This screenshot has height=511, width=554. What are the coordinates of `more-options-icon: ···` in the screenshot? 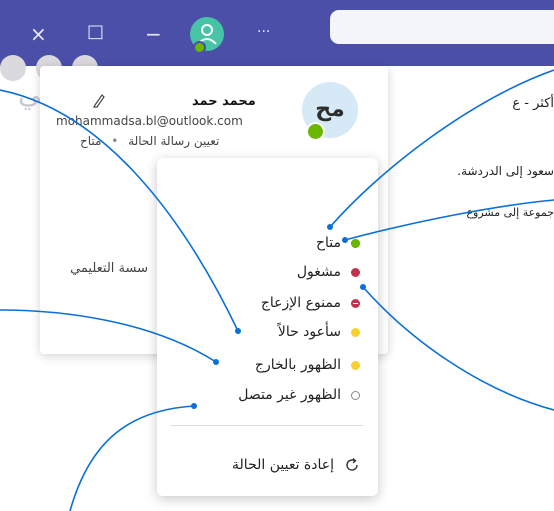 It's located at (263, 32).